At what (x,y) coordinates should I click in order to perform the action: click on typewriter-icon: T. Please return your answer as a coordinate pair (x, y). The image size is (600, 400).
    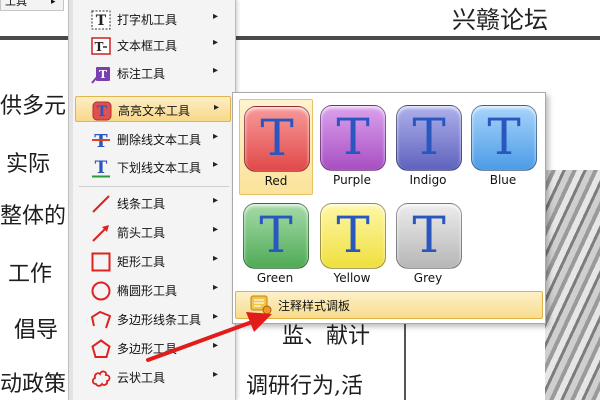
    Looking at the image, I should click on (101, 20).